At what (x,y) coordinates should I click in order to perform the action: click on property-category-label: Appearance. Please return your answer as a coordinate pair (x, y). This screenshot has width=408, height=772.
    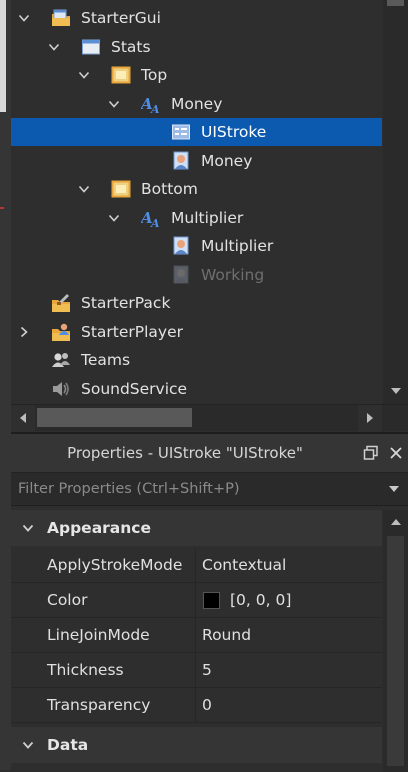
    Looking at the image, I should click on (99, 528).